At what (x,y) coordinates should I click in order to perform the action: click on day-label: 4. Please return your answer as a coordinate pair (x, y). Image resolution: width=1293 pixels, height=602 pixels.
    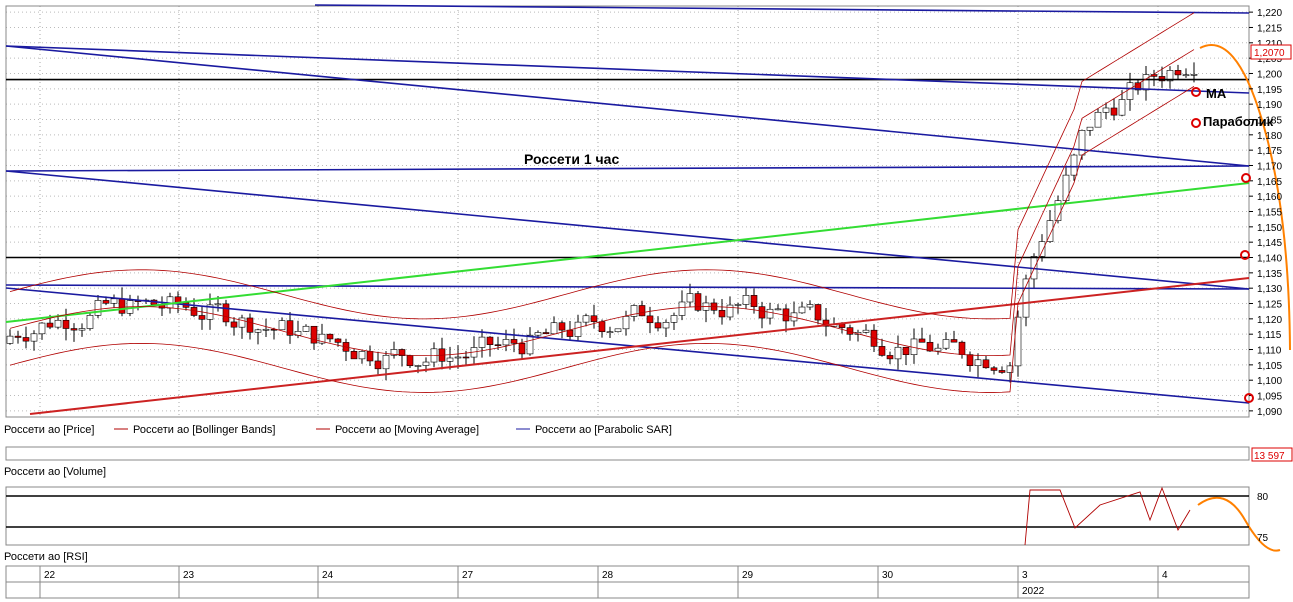
    Looking at the image, I should click on (1165, 575).